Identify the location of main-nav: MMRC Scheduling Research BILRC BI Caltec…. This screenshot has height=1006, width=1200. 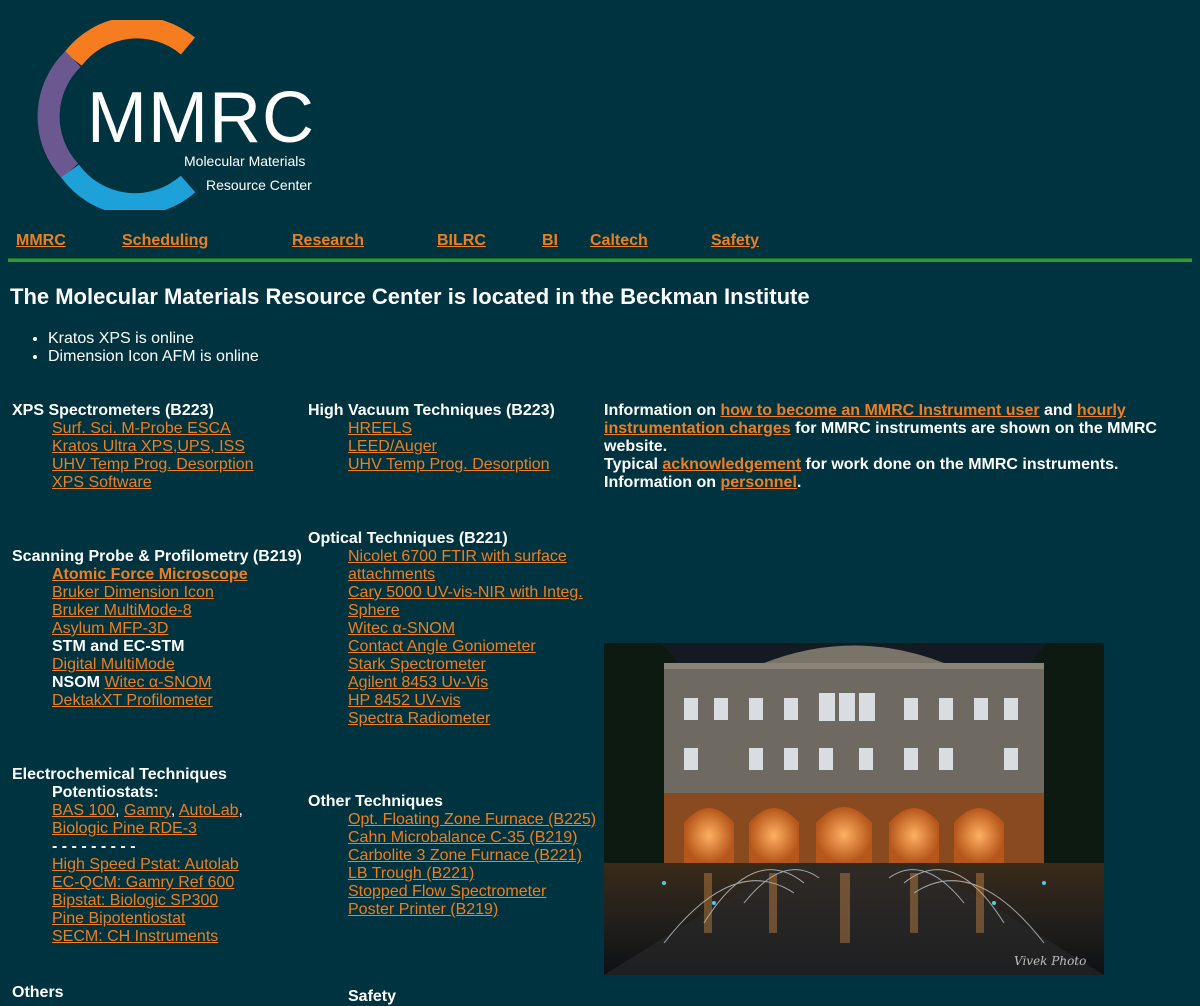
(600, 242).